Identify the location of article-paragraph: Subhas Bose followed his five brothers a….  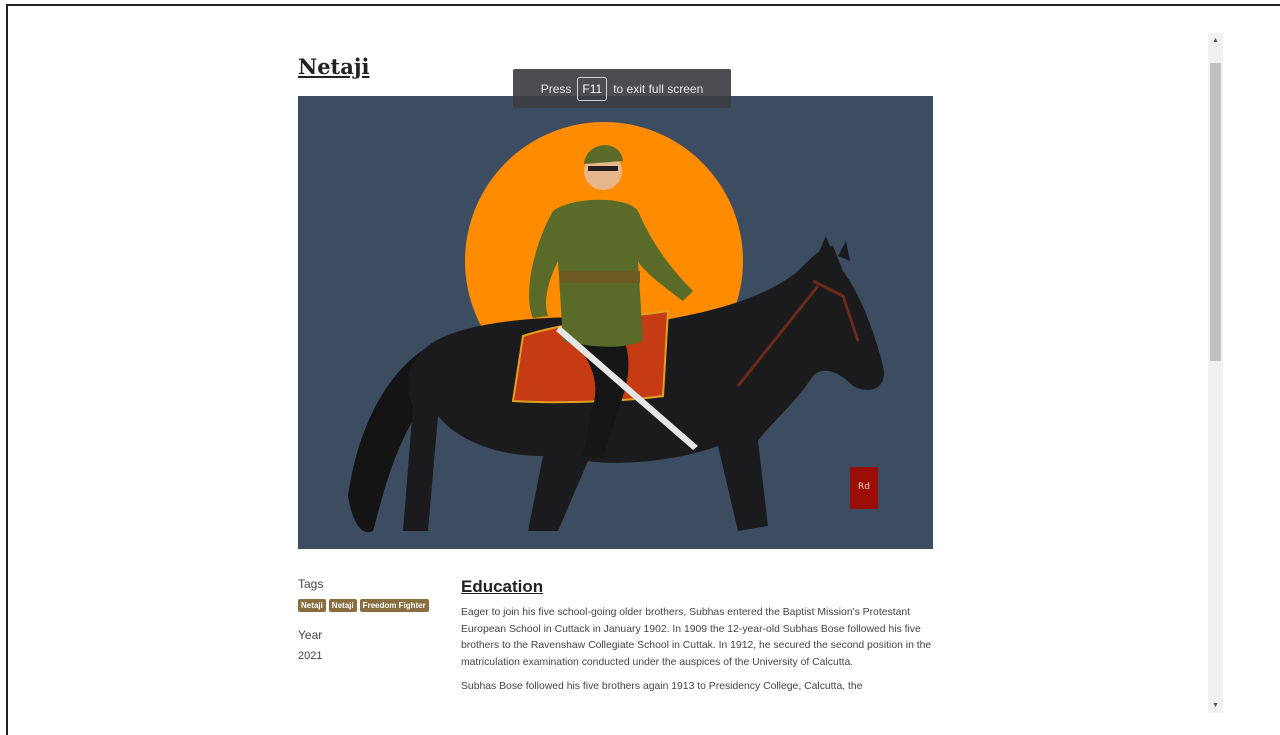
(662, 687).